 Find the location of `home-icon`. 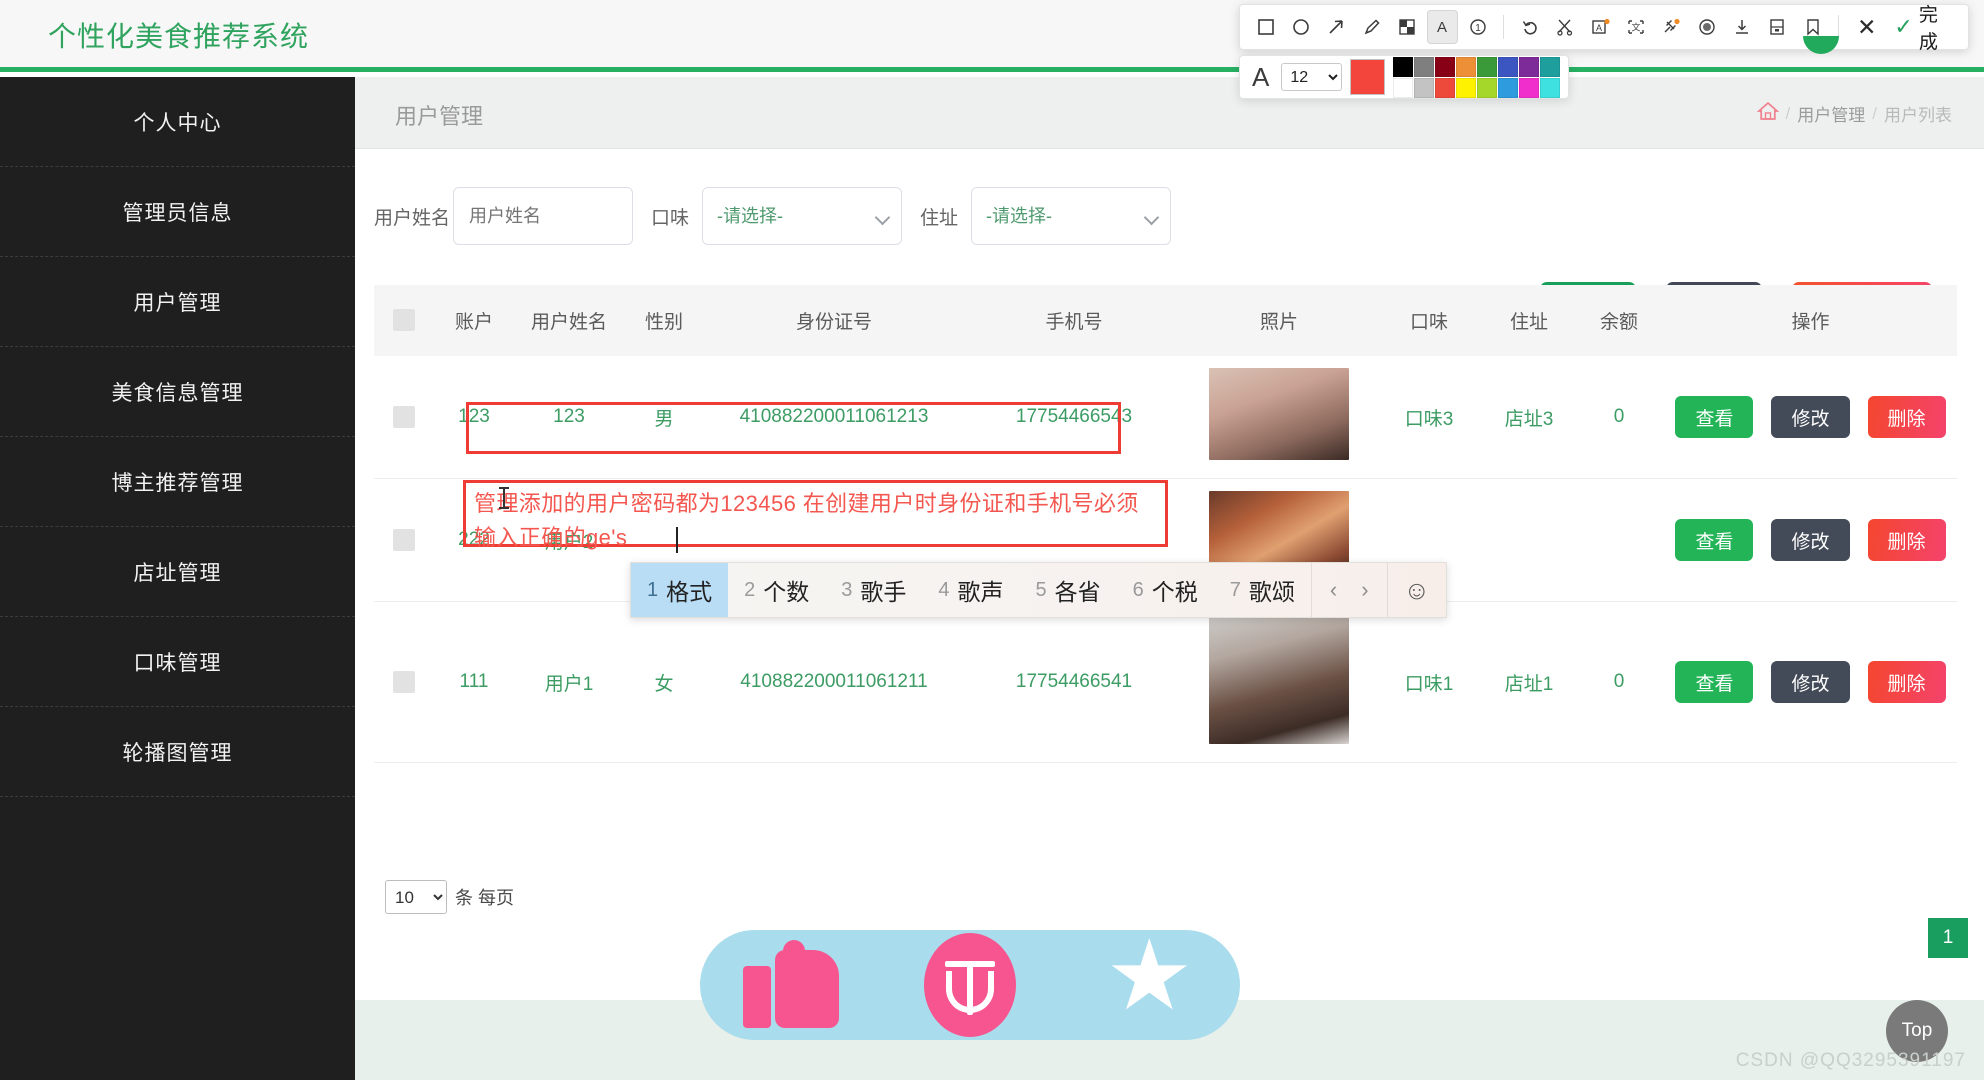

home-icon is located at coordinates (1767, 113).